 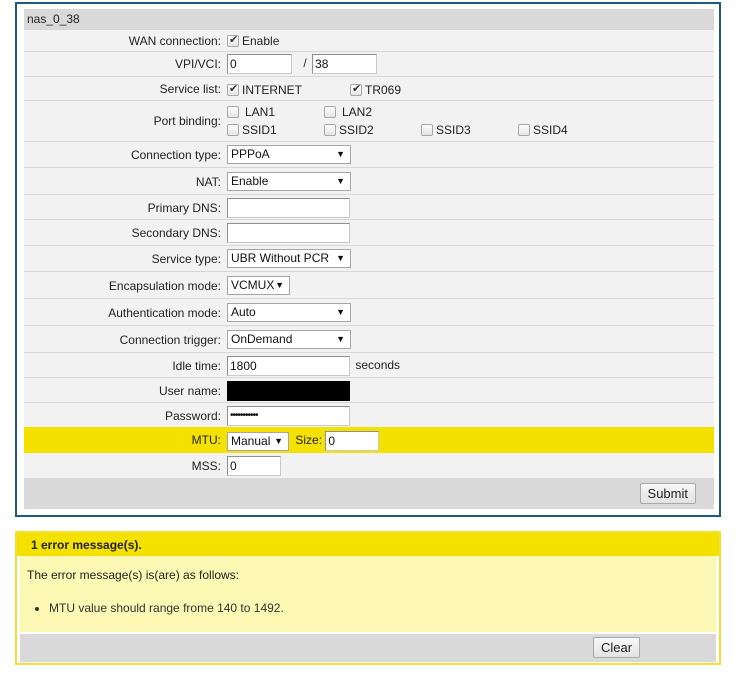 I want to click on connection-type-field: PPPoA ▼, so click(x=289, y=154).